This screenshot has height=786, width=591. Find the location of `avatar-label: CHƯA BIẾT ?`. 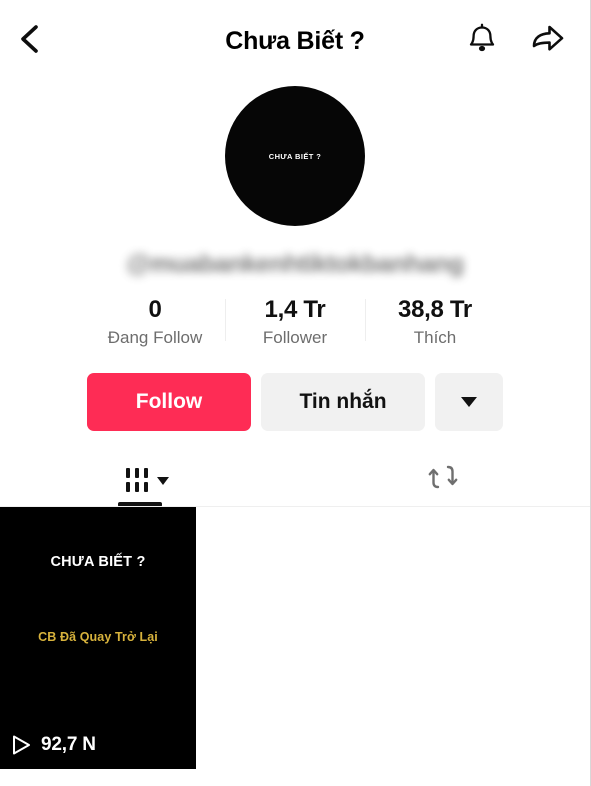

avatar-label: CHƯA BIẾT ? is located at coordinates (295, 156).